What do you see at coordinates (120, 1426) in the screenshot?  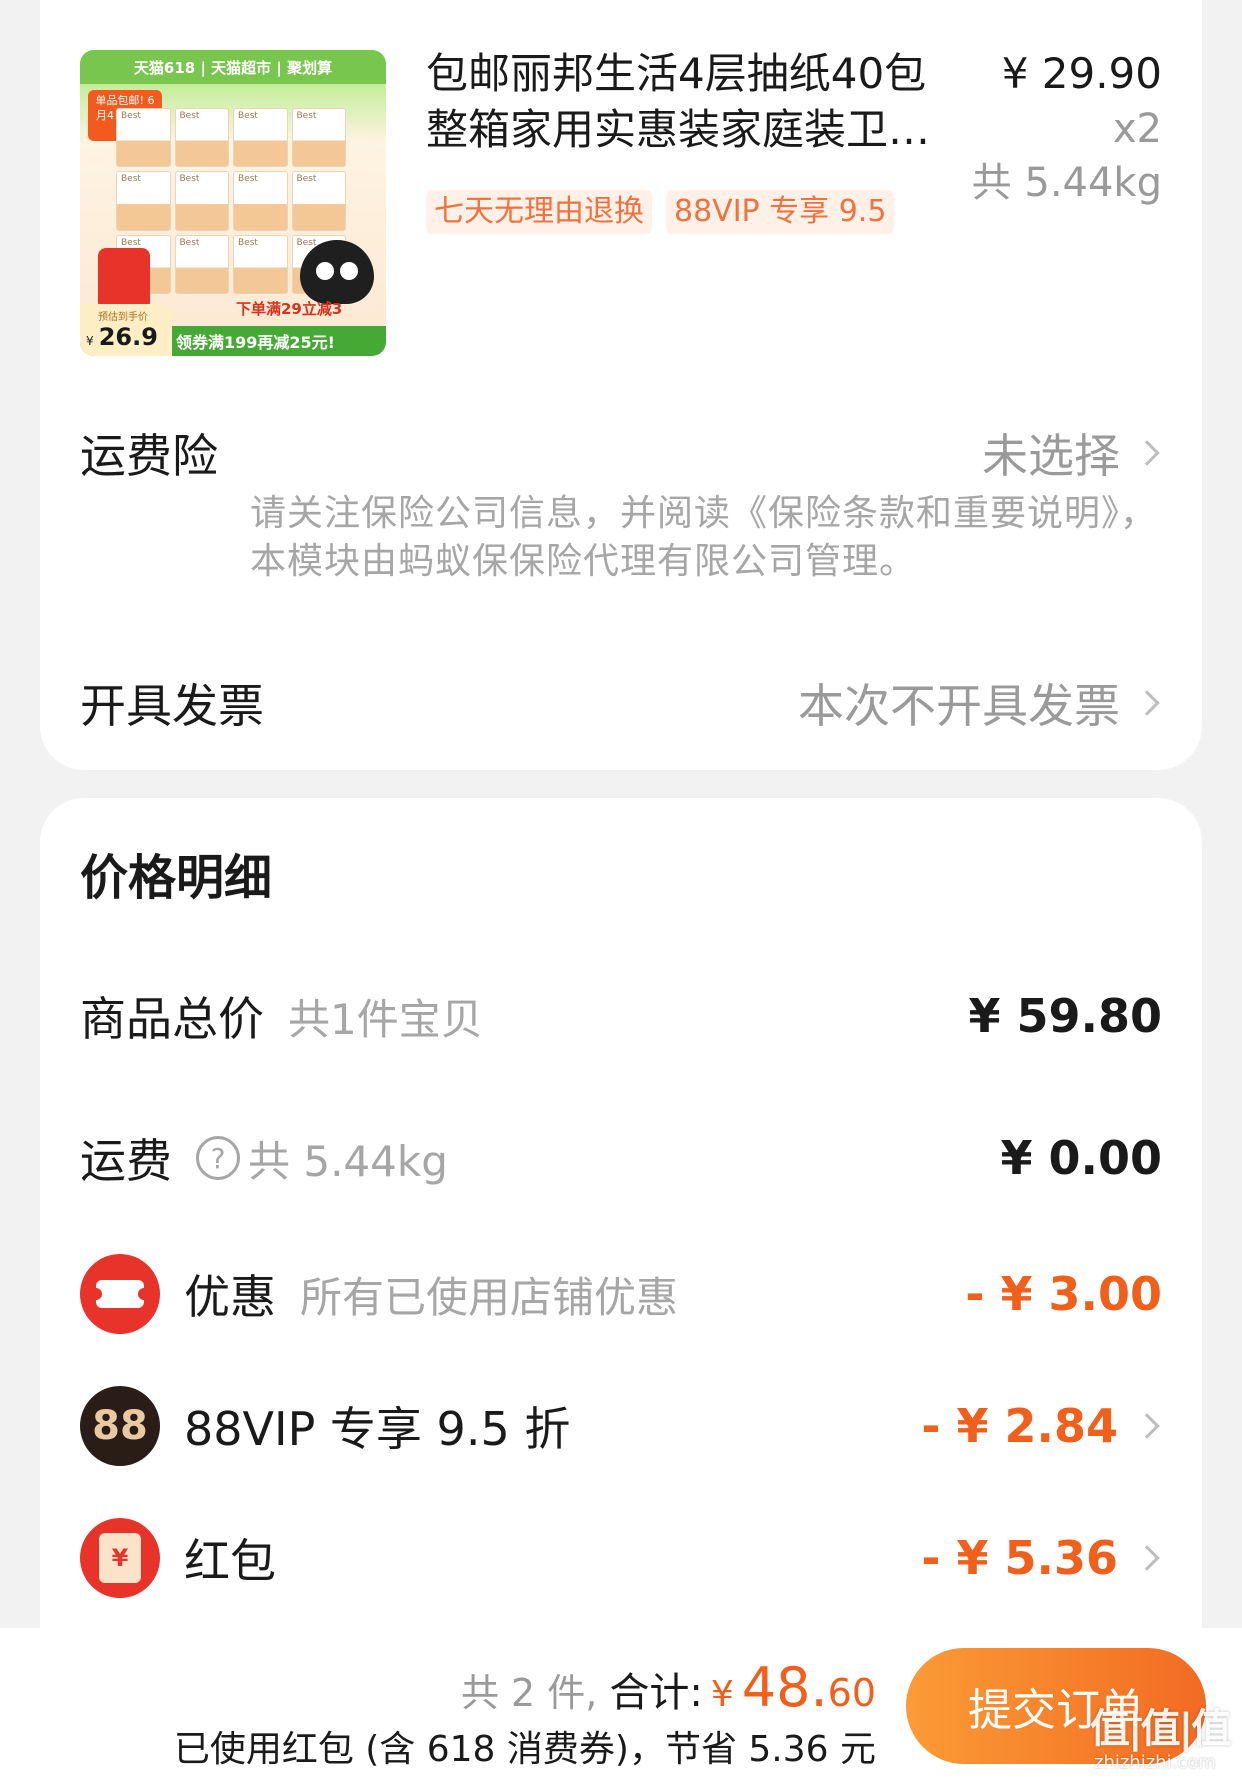 I see `vip-88-icon: 88` at bounding box center [120, 1426].